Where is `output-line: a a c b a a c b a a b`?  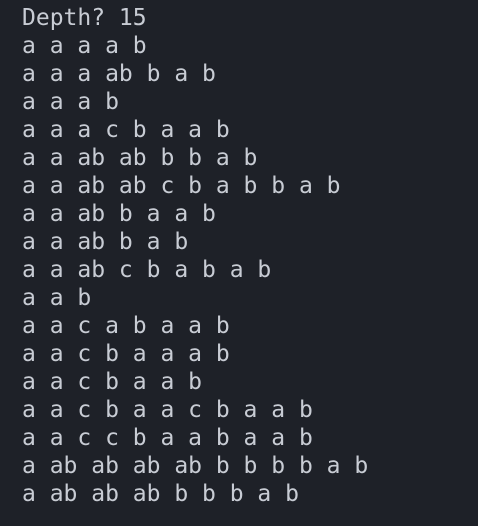
output-line: a a c b a a c b a a b is located at coordinates (167, 410).